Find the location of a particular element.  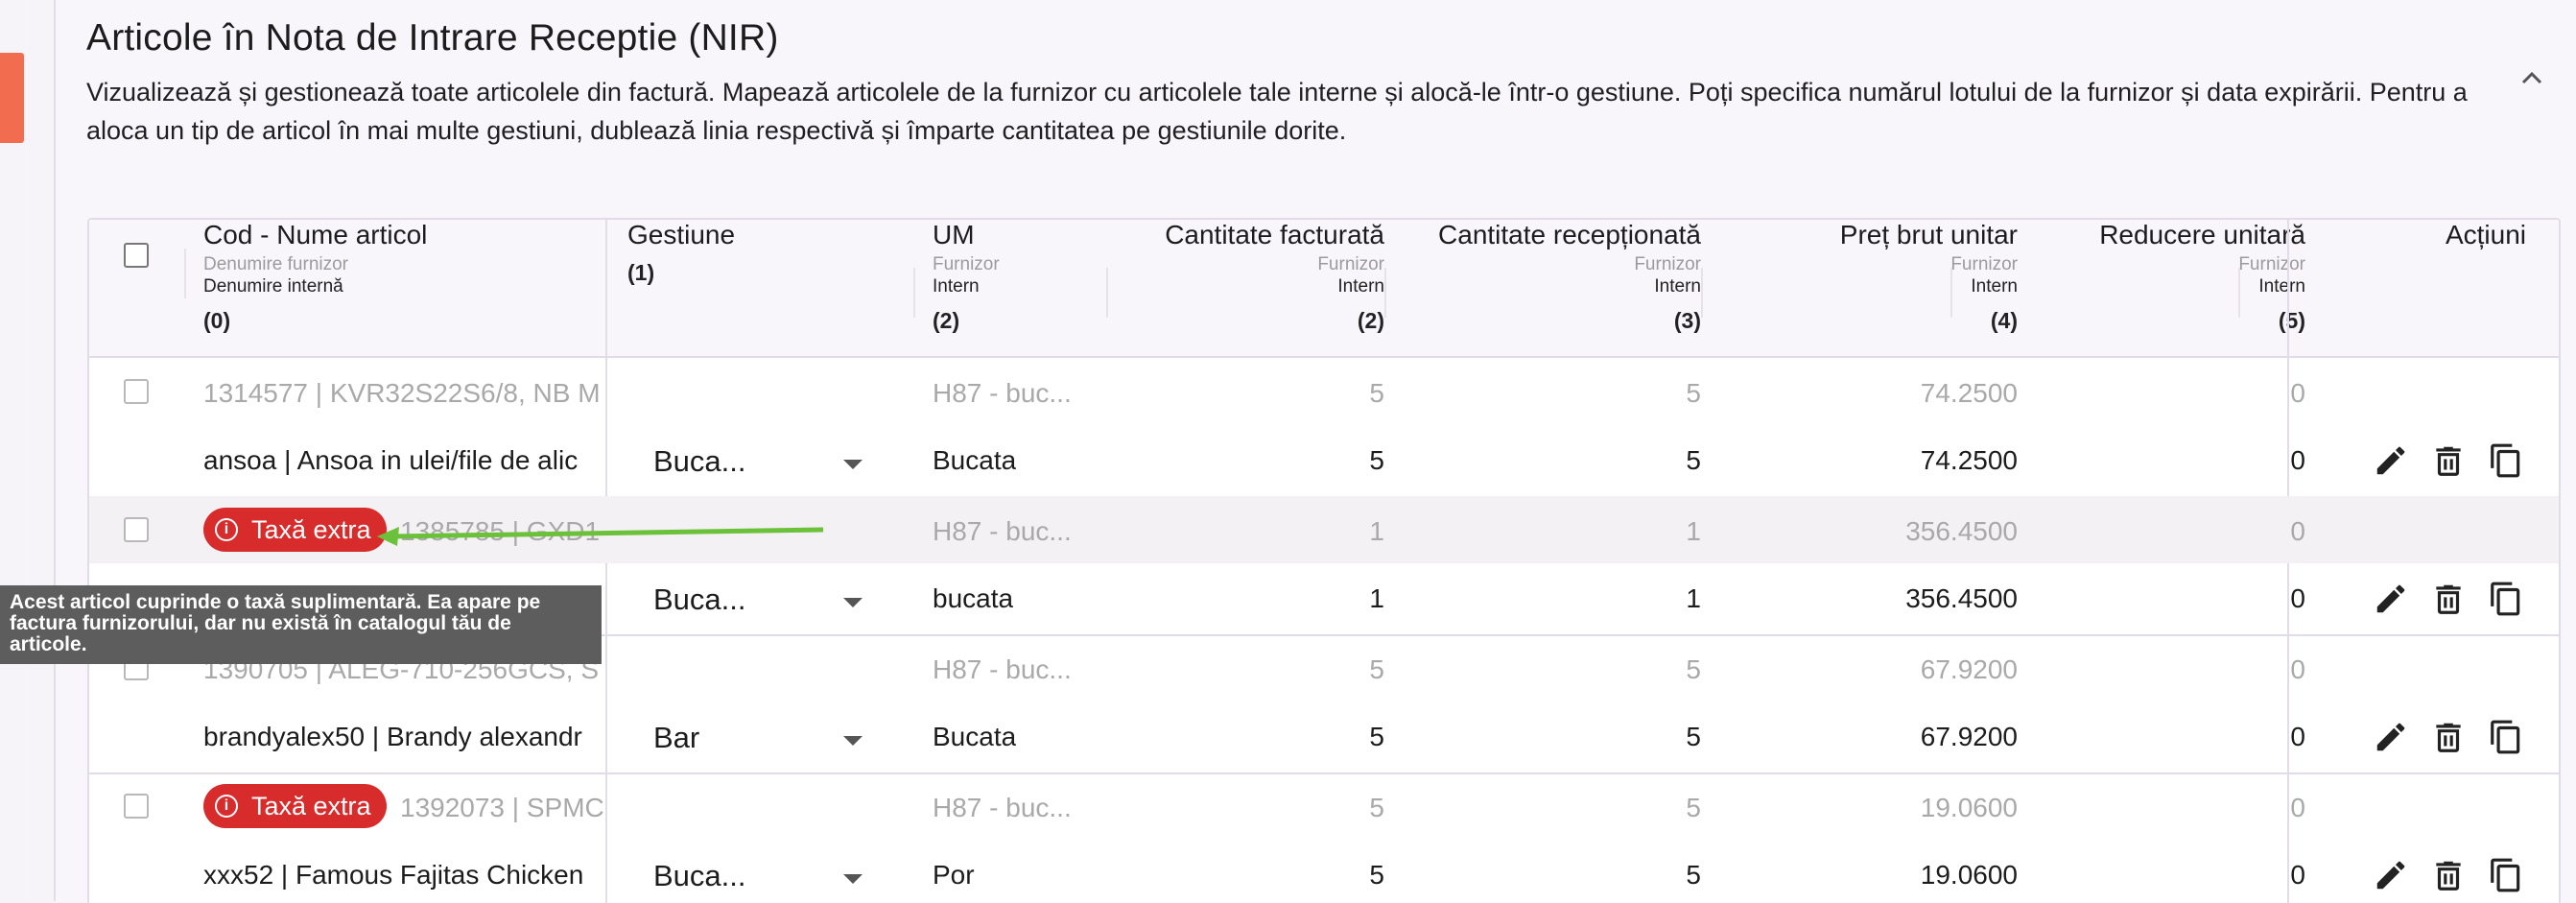

header-um-index: (2) is located at coordinates (947, 320).